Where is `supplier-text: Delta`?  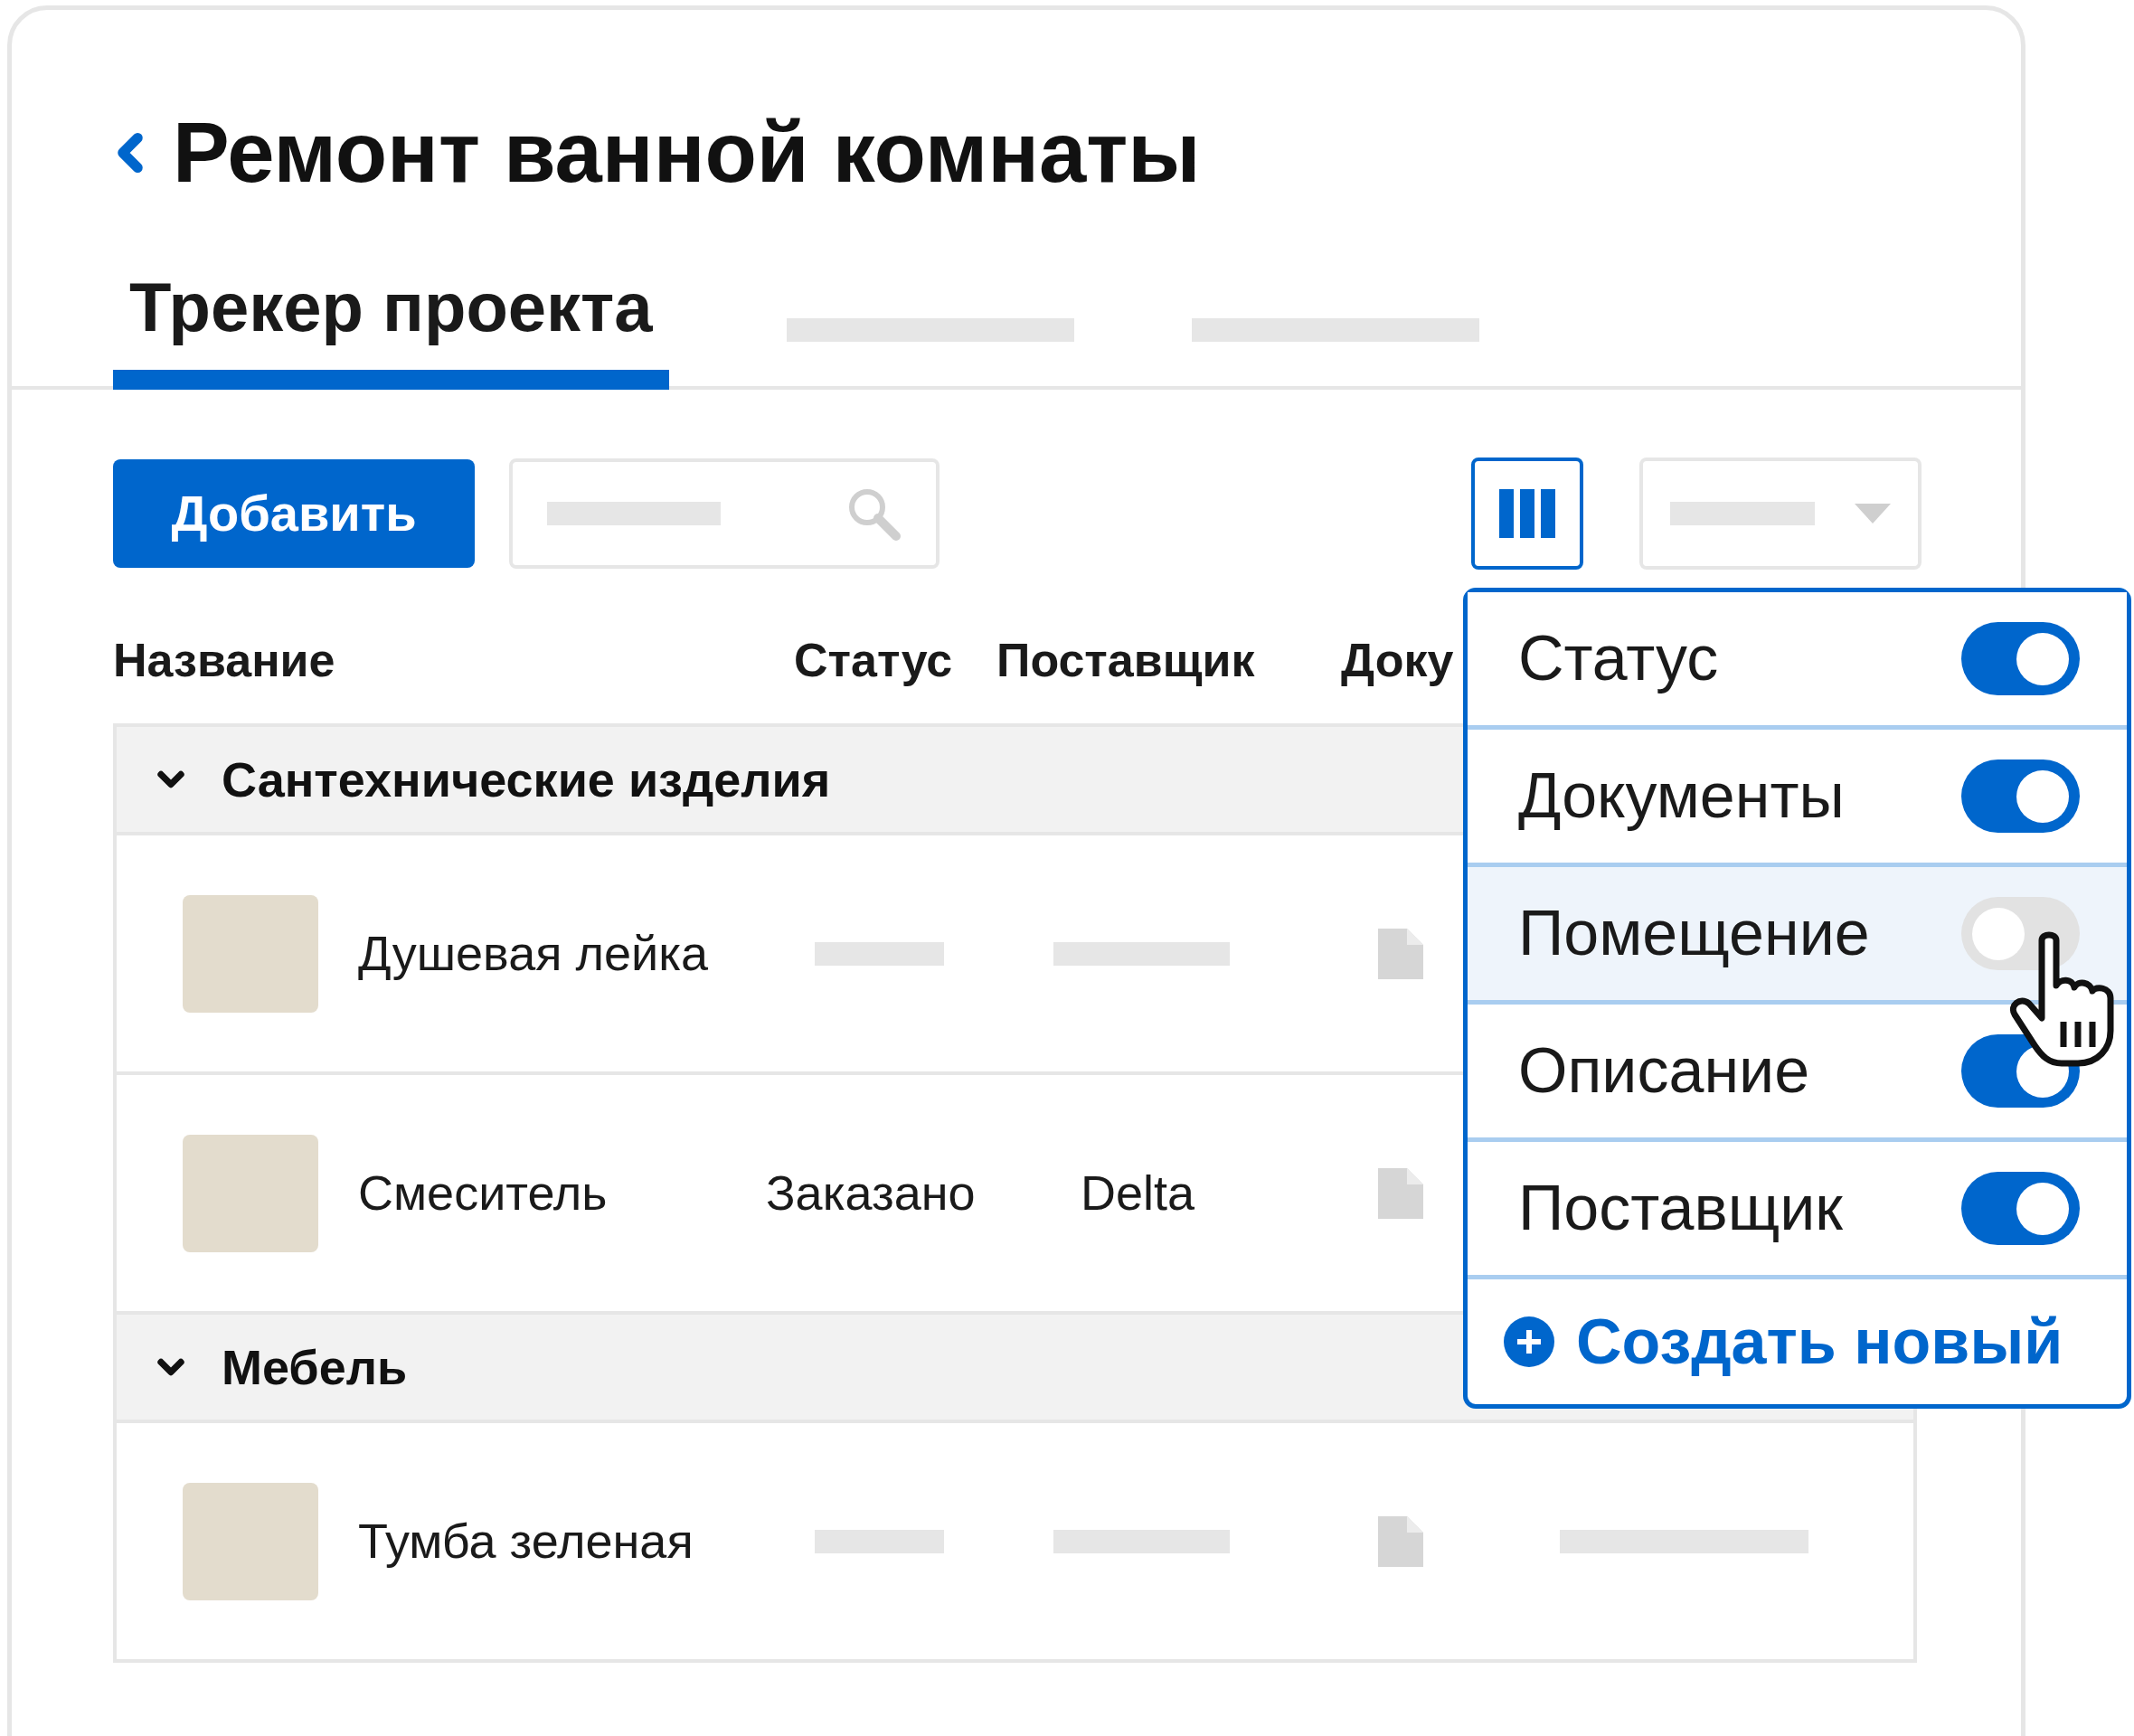 supplier-text: Delta is located at coordinates (1138, 1192).